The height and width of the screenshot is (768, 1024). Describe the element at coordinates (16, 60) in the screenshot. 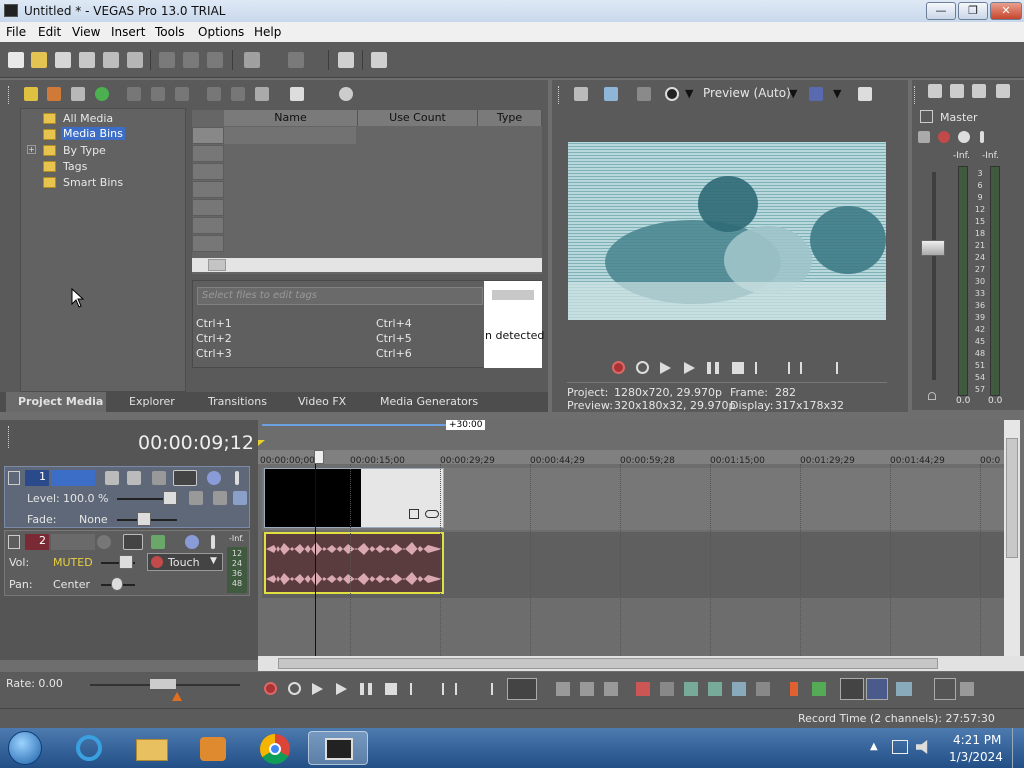

I see `new-project-icon` at that location.